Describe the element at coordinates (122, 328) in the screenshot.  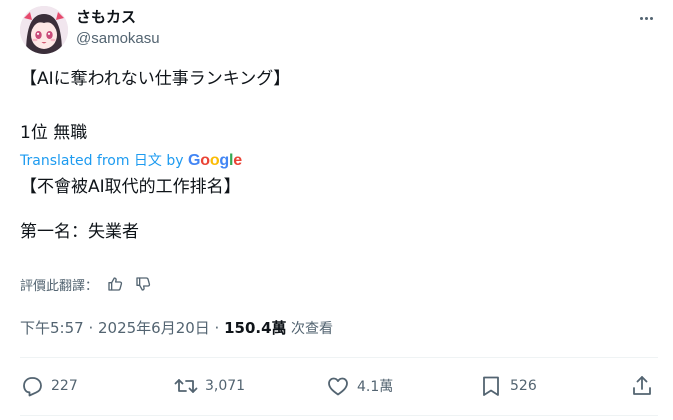
I see `timestamp: 下午5:57 · 2025年6月20日 ·` at that location.